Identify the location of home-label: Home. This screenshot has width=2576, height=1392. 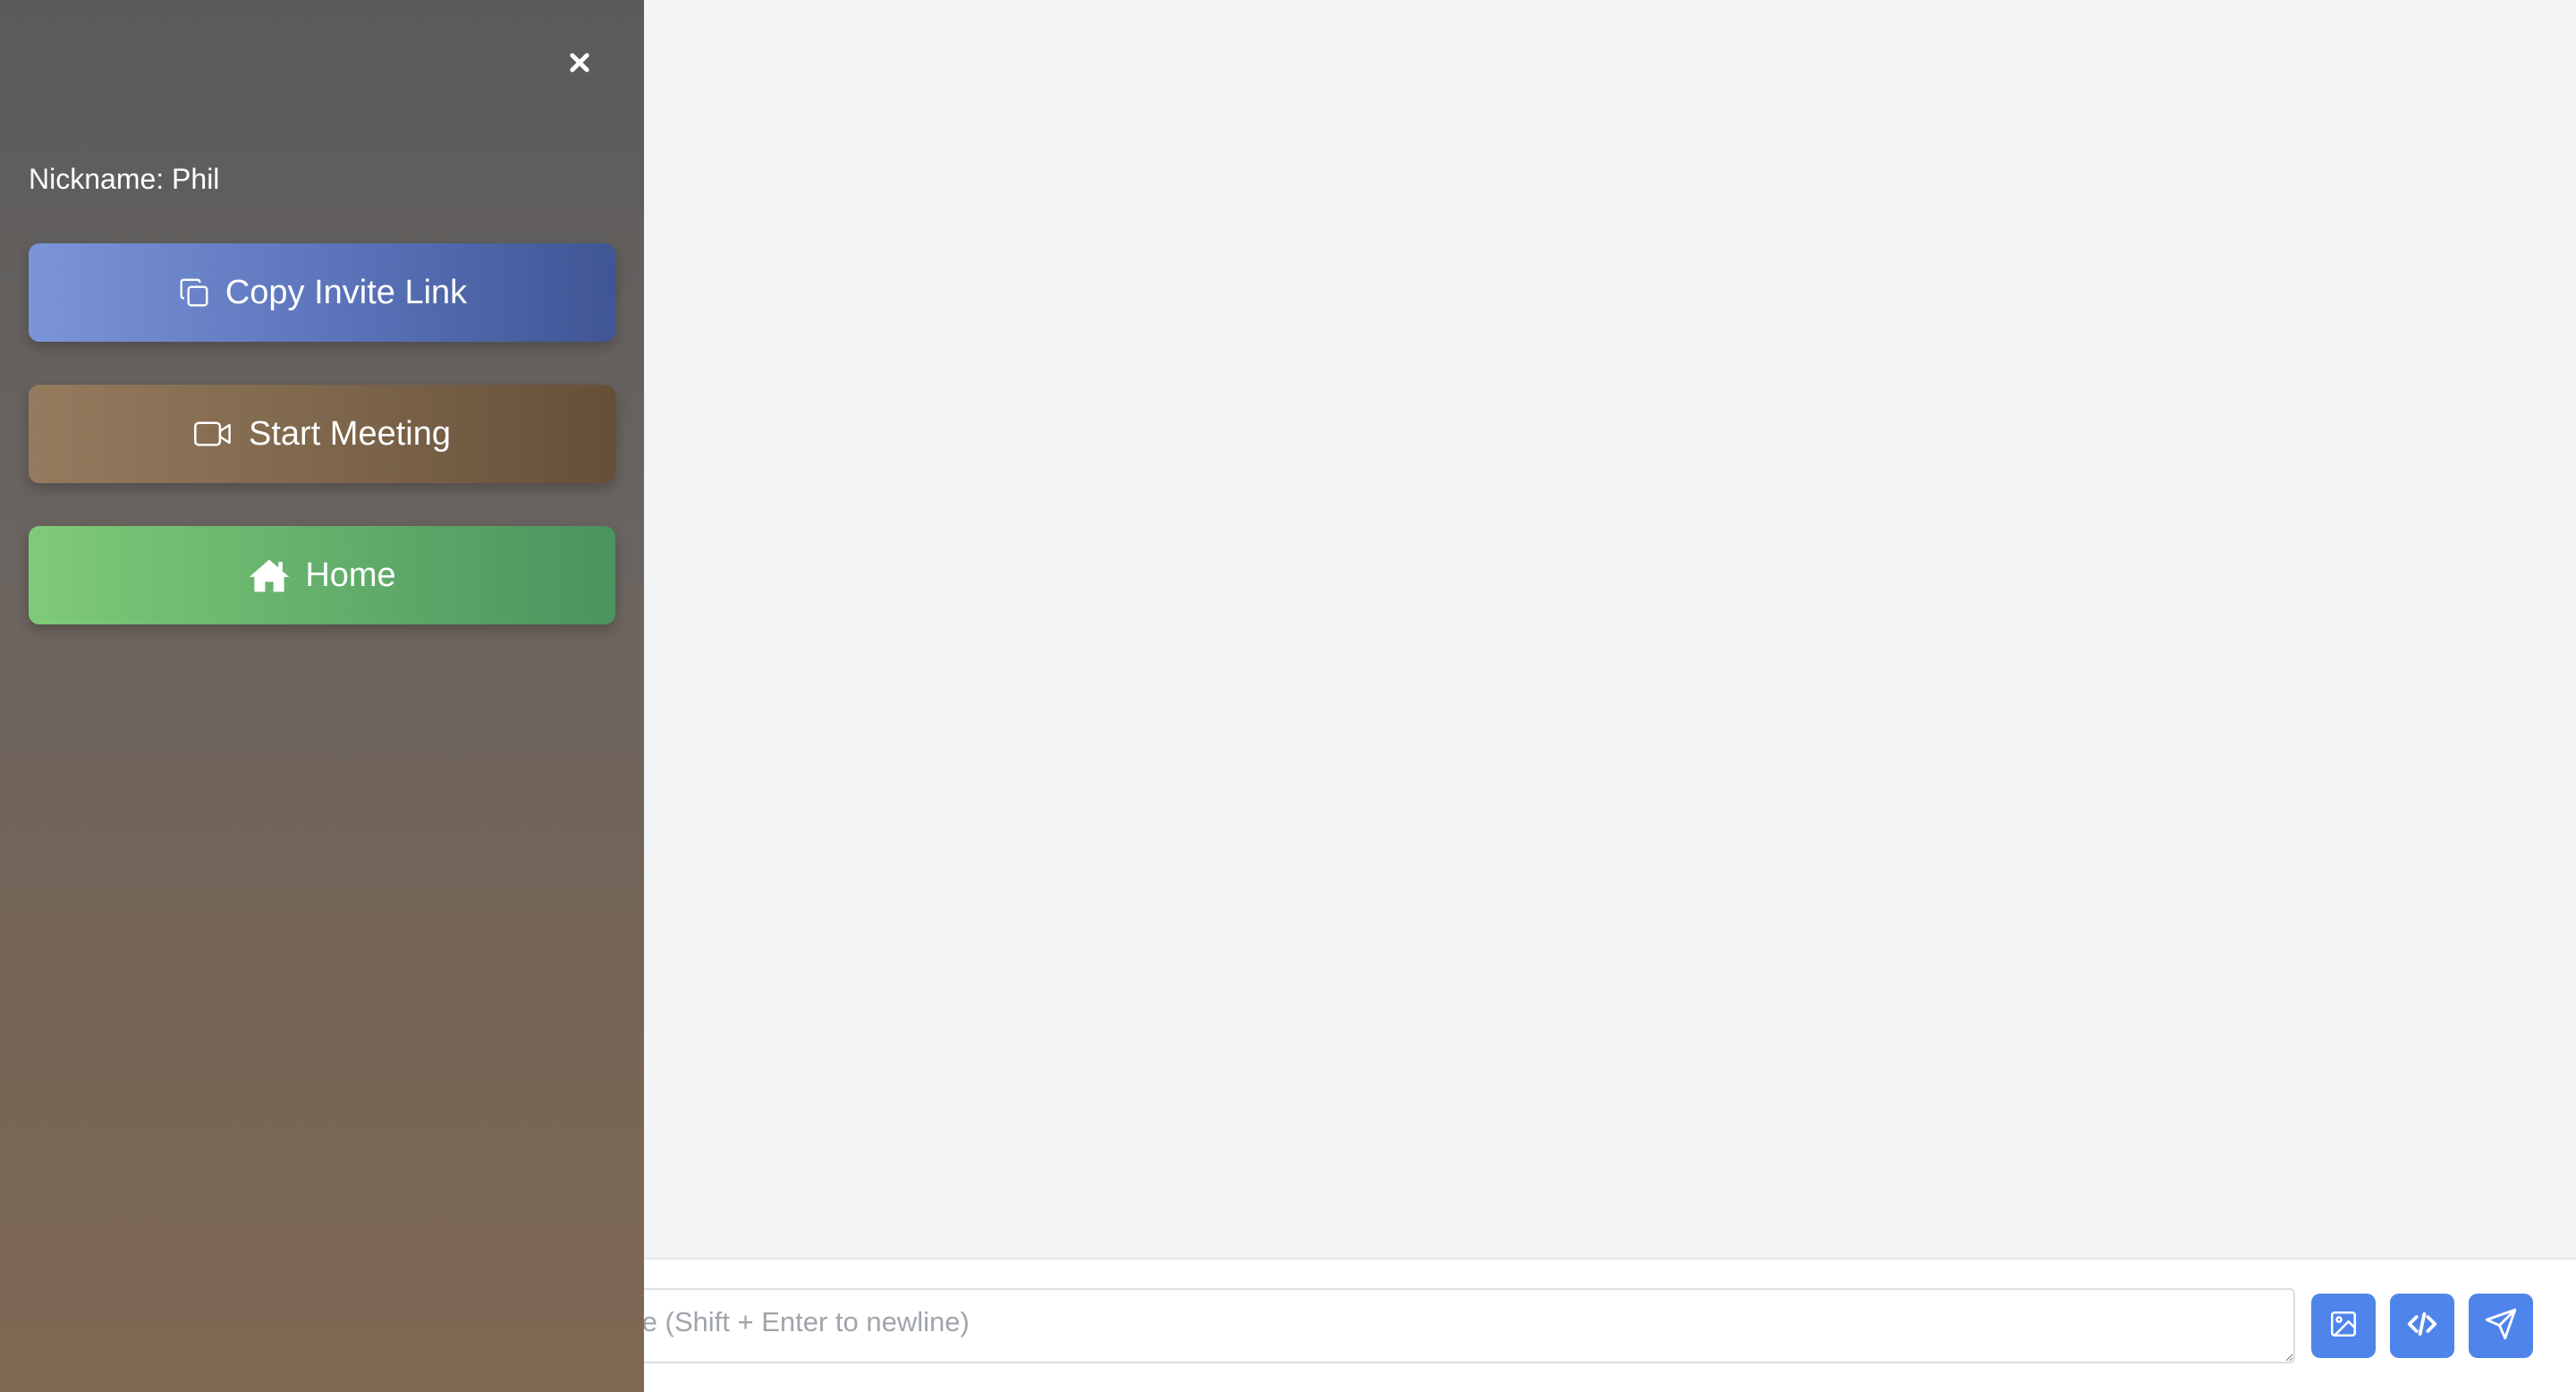
(350, 575).